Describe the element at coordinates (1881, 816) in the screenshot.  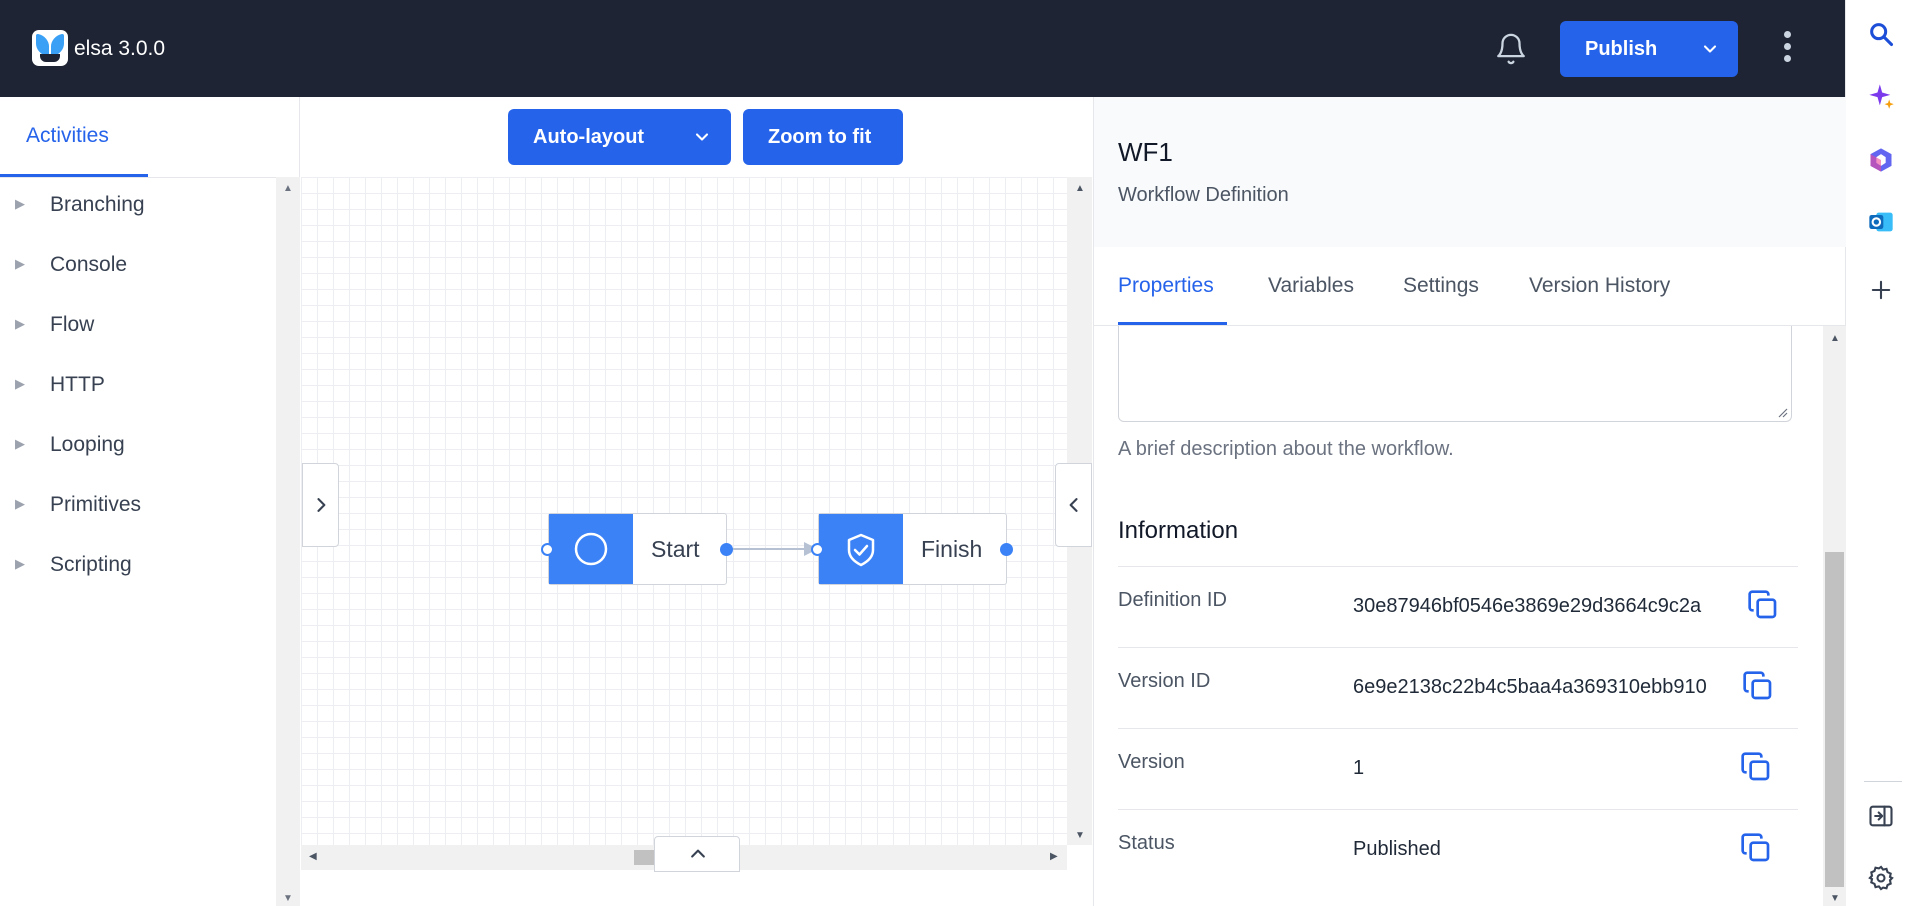
I see `sidebar-toggle-icon` at that location.